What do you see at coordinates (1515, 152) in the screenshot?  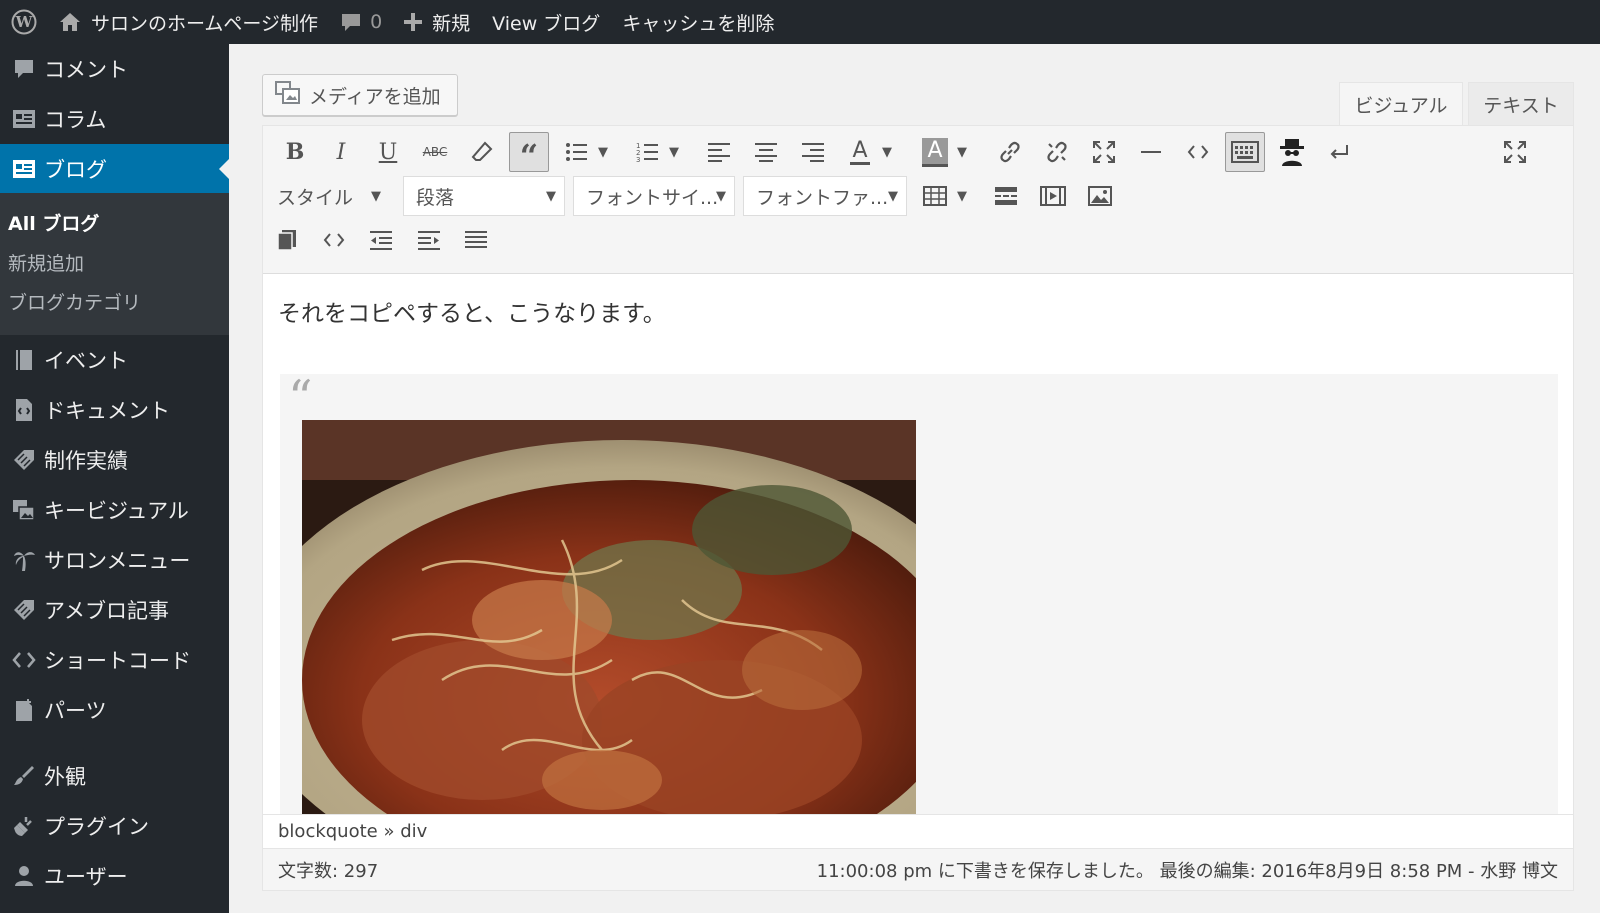 I see `fullscreen-button` at bounding box center [1515, 152].